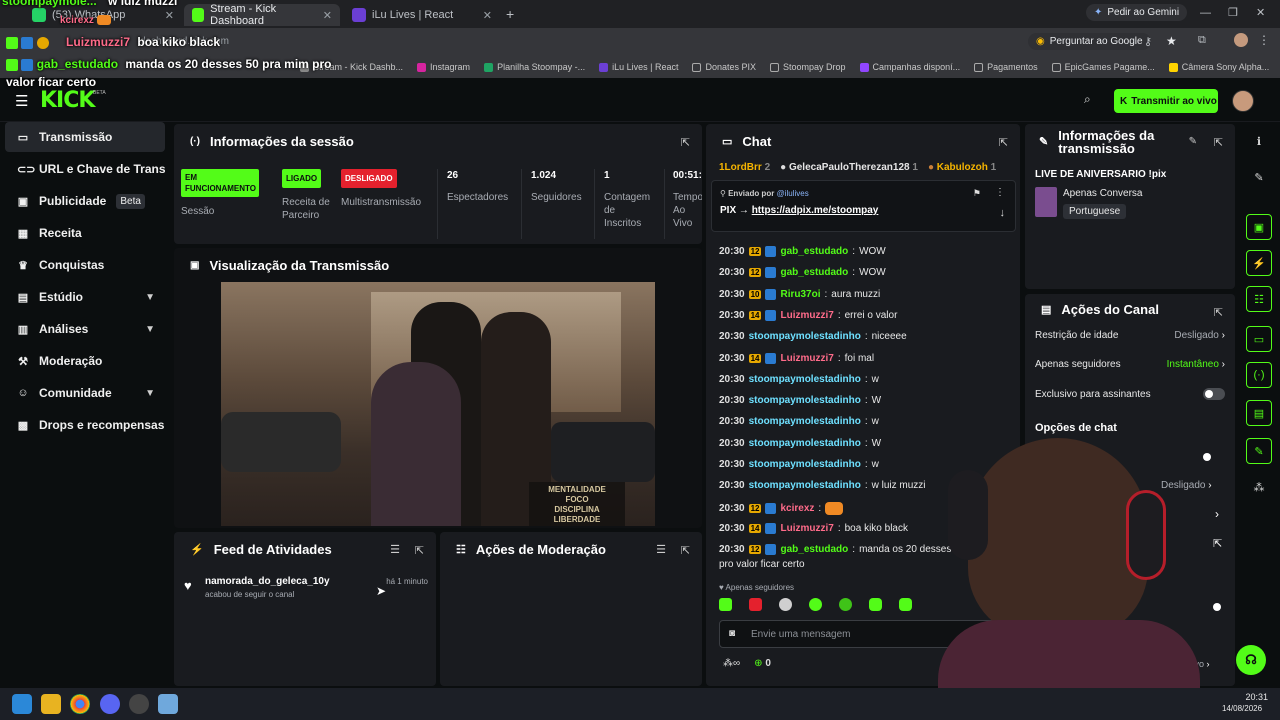  I want to click on support-chat-button: ☊, so click(1251, 660).